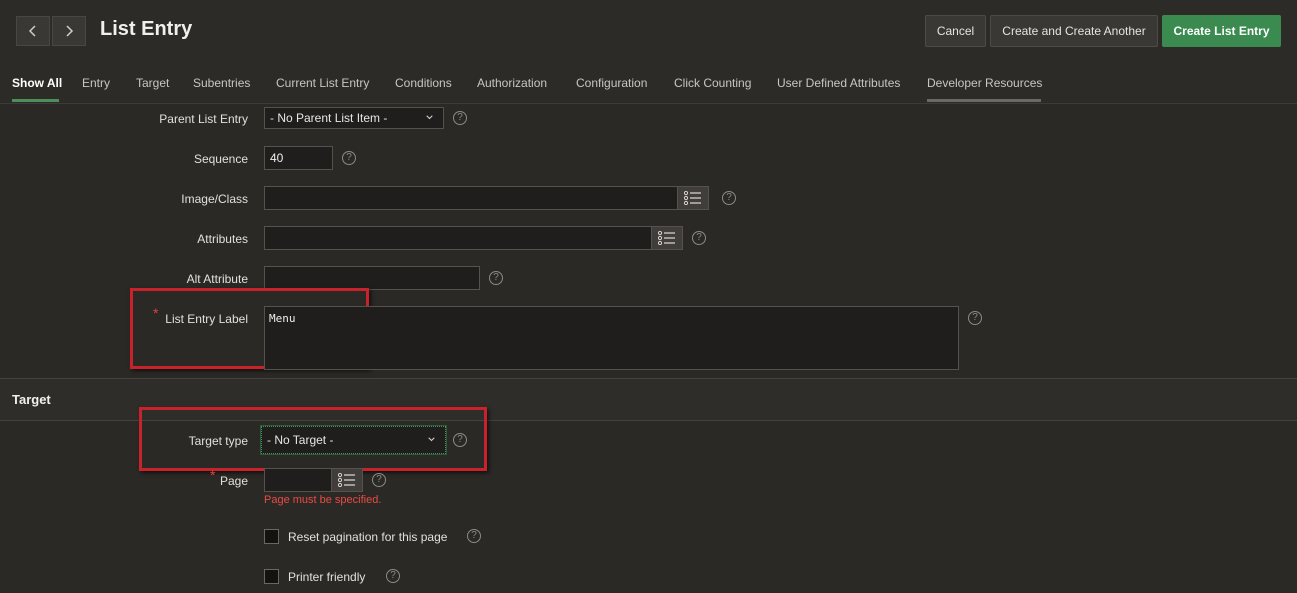 The height and width of the screenshot is (593, 1297). Describe the element at coordinates (372, 278) in the screenshot. I see `alt-attribute-input` at that location.